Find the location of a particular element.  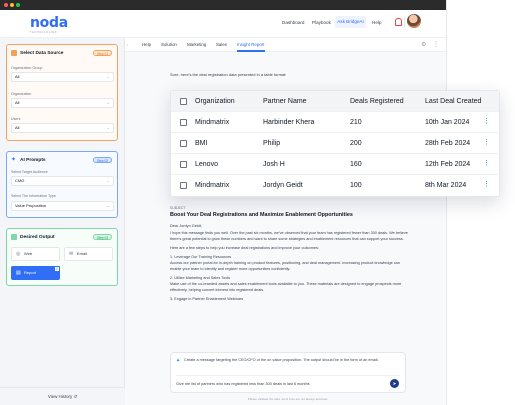

sparkle-icon: ✦ is located at coordinates (14, 160).